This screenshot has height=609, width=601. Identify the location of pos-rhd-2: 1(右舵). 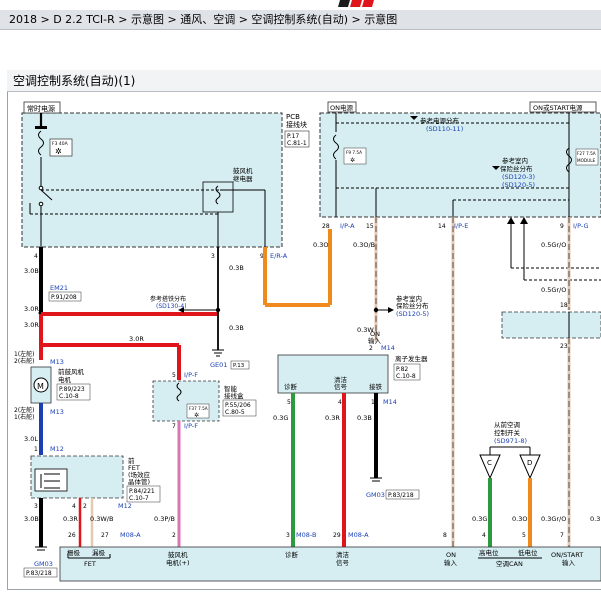
(24, 417).